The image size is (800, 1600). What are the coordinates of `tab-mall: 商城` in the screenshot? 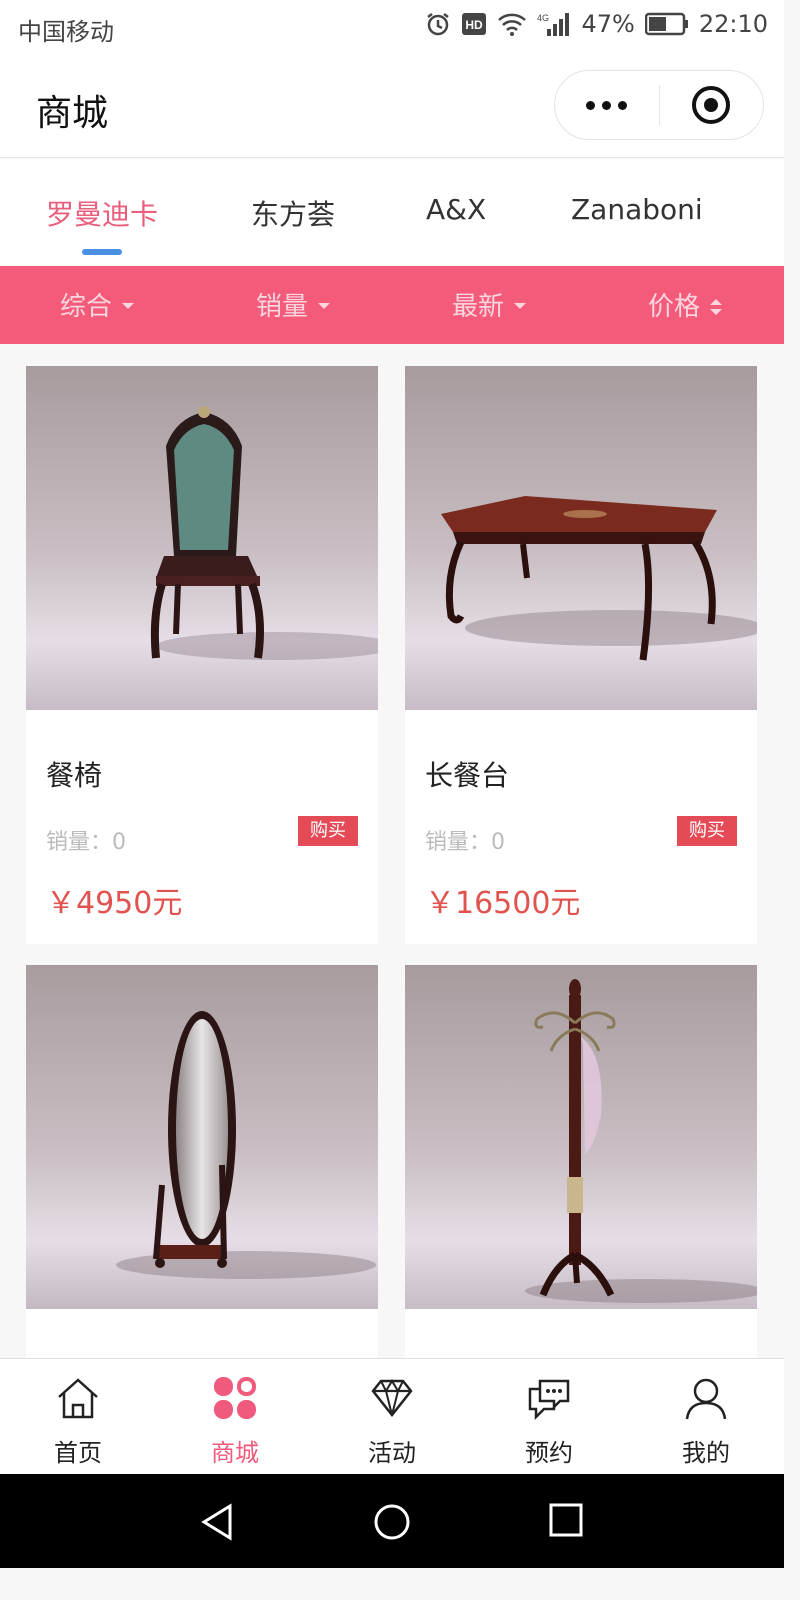 It's located at (235, 1417).